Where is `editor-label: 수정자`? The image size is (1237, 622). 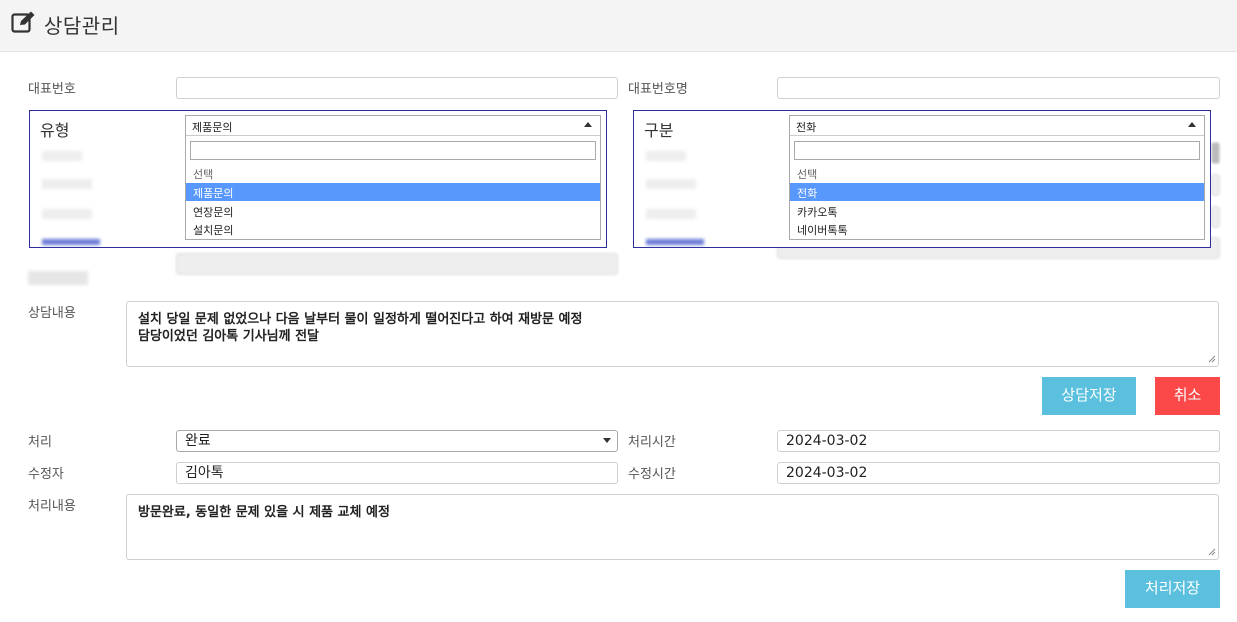 editor-label: 수정자 is located at coordinates (46, 474).